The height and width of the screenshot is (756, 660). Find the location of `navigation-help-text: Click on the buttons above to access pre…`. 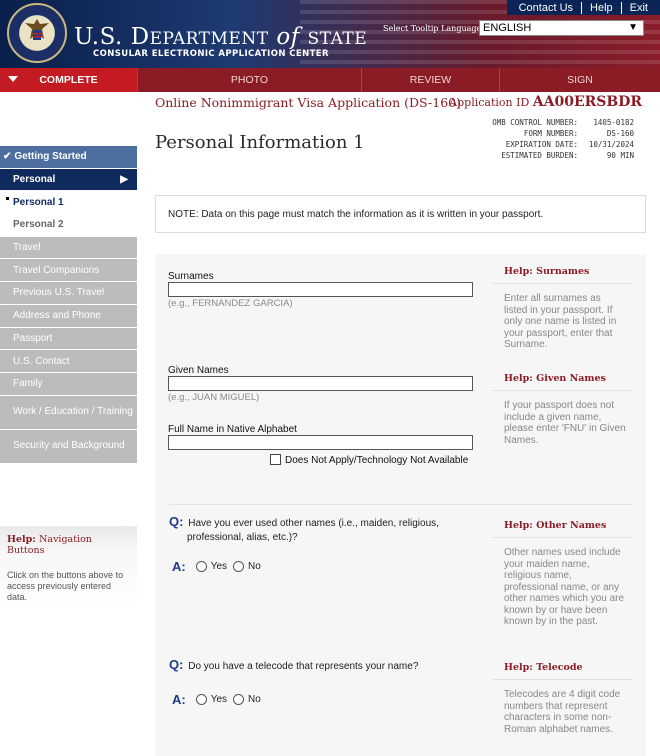

navigation-help-text: Click on the buttons above to access pre… is located at coordinates (65, 586).